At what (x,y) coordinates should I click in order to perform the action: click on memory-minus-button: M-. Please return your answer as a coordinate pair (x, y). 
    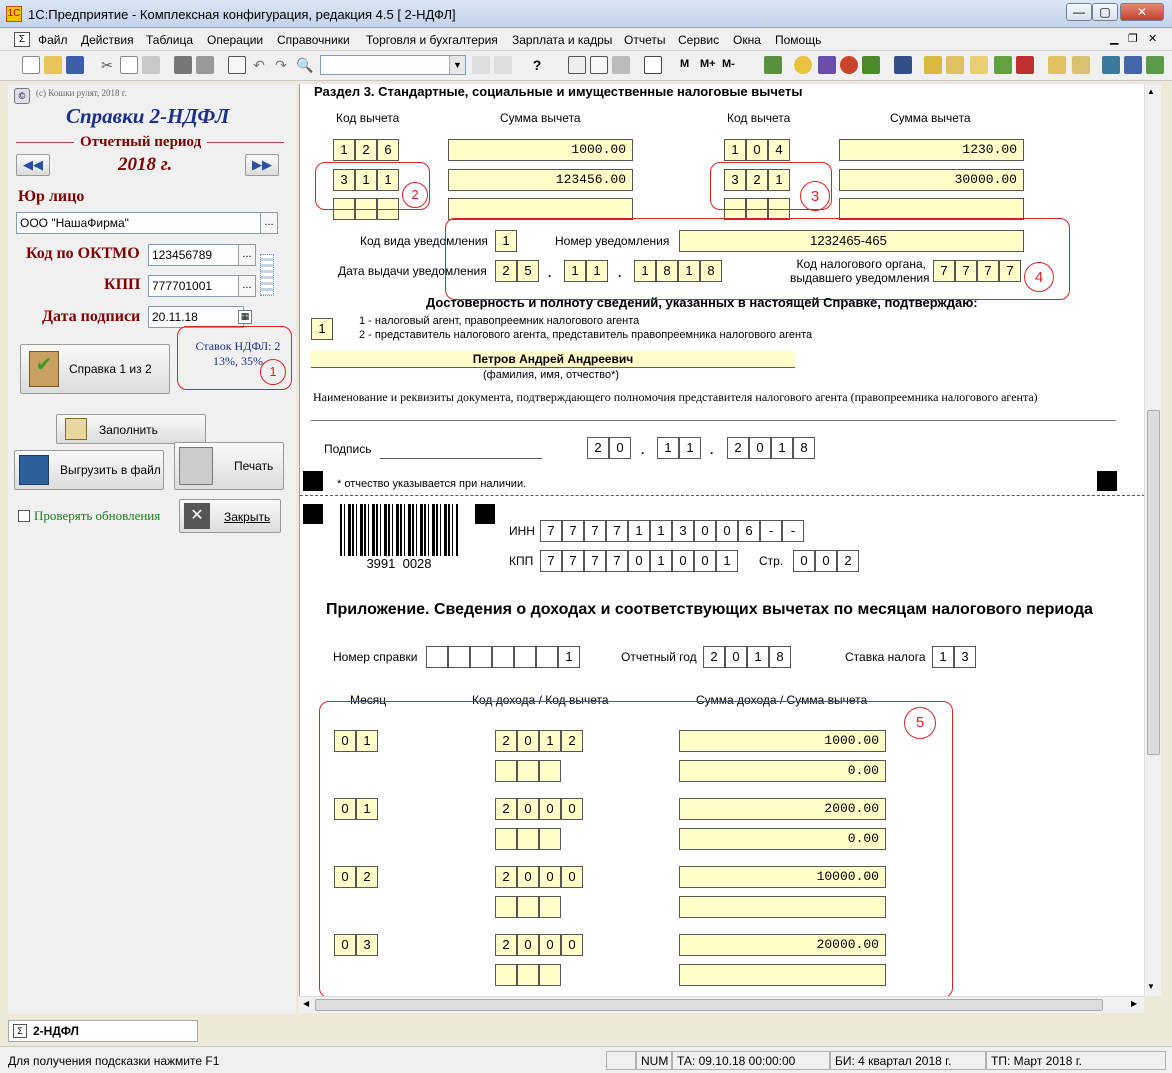
    Looking at the image, I should click on (728, 64).